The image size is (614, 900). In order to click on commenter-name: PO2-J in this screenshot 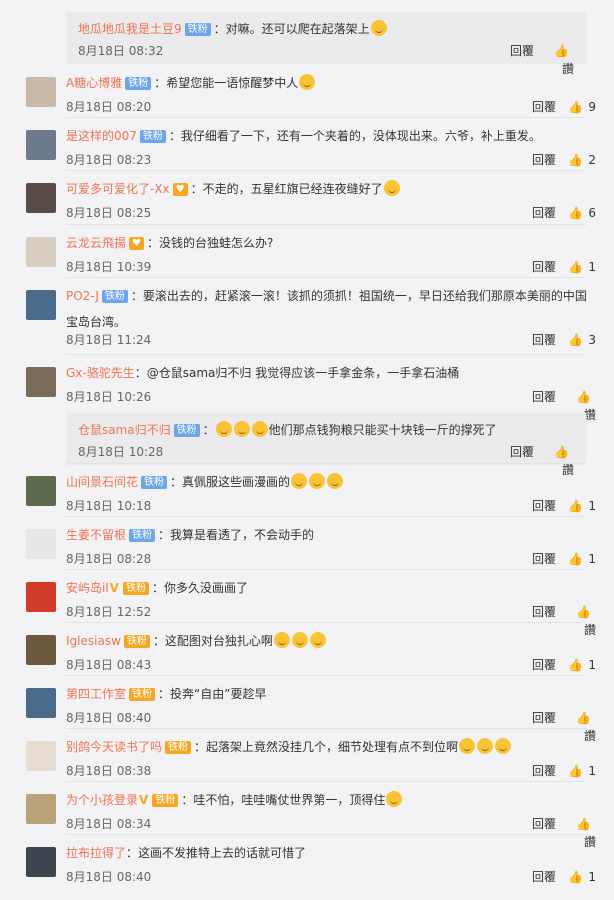, I will do `click(82, 296)`.